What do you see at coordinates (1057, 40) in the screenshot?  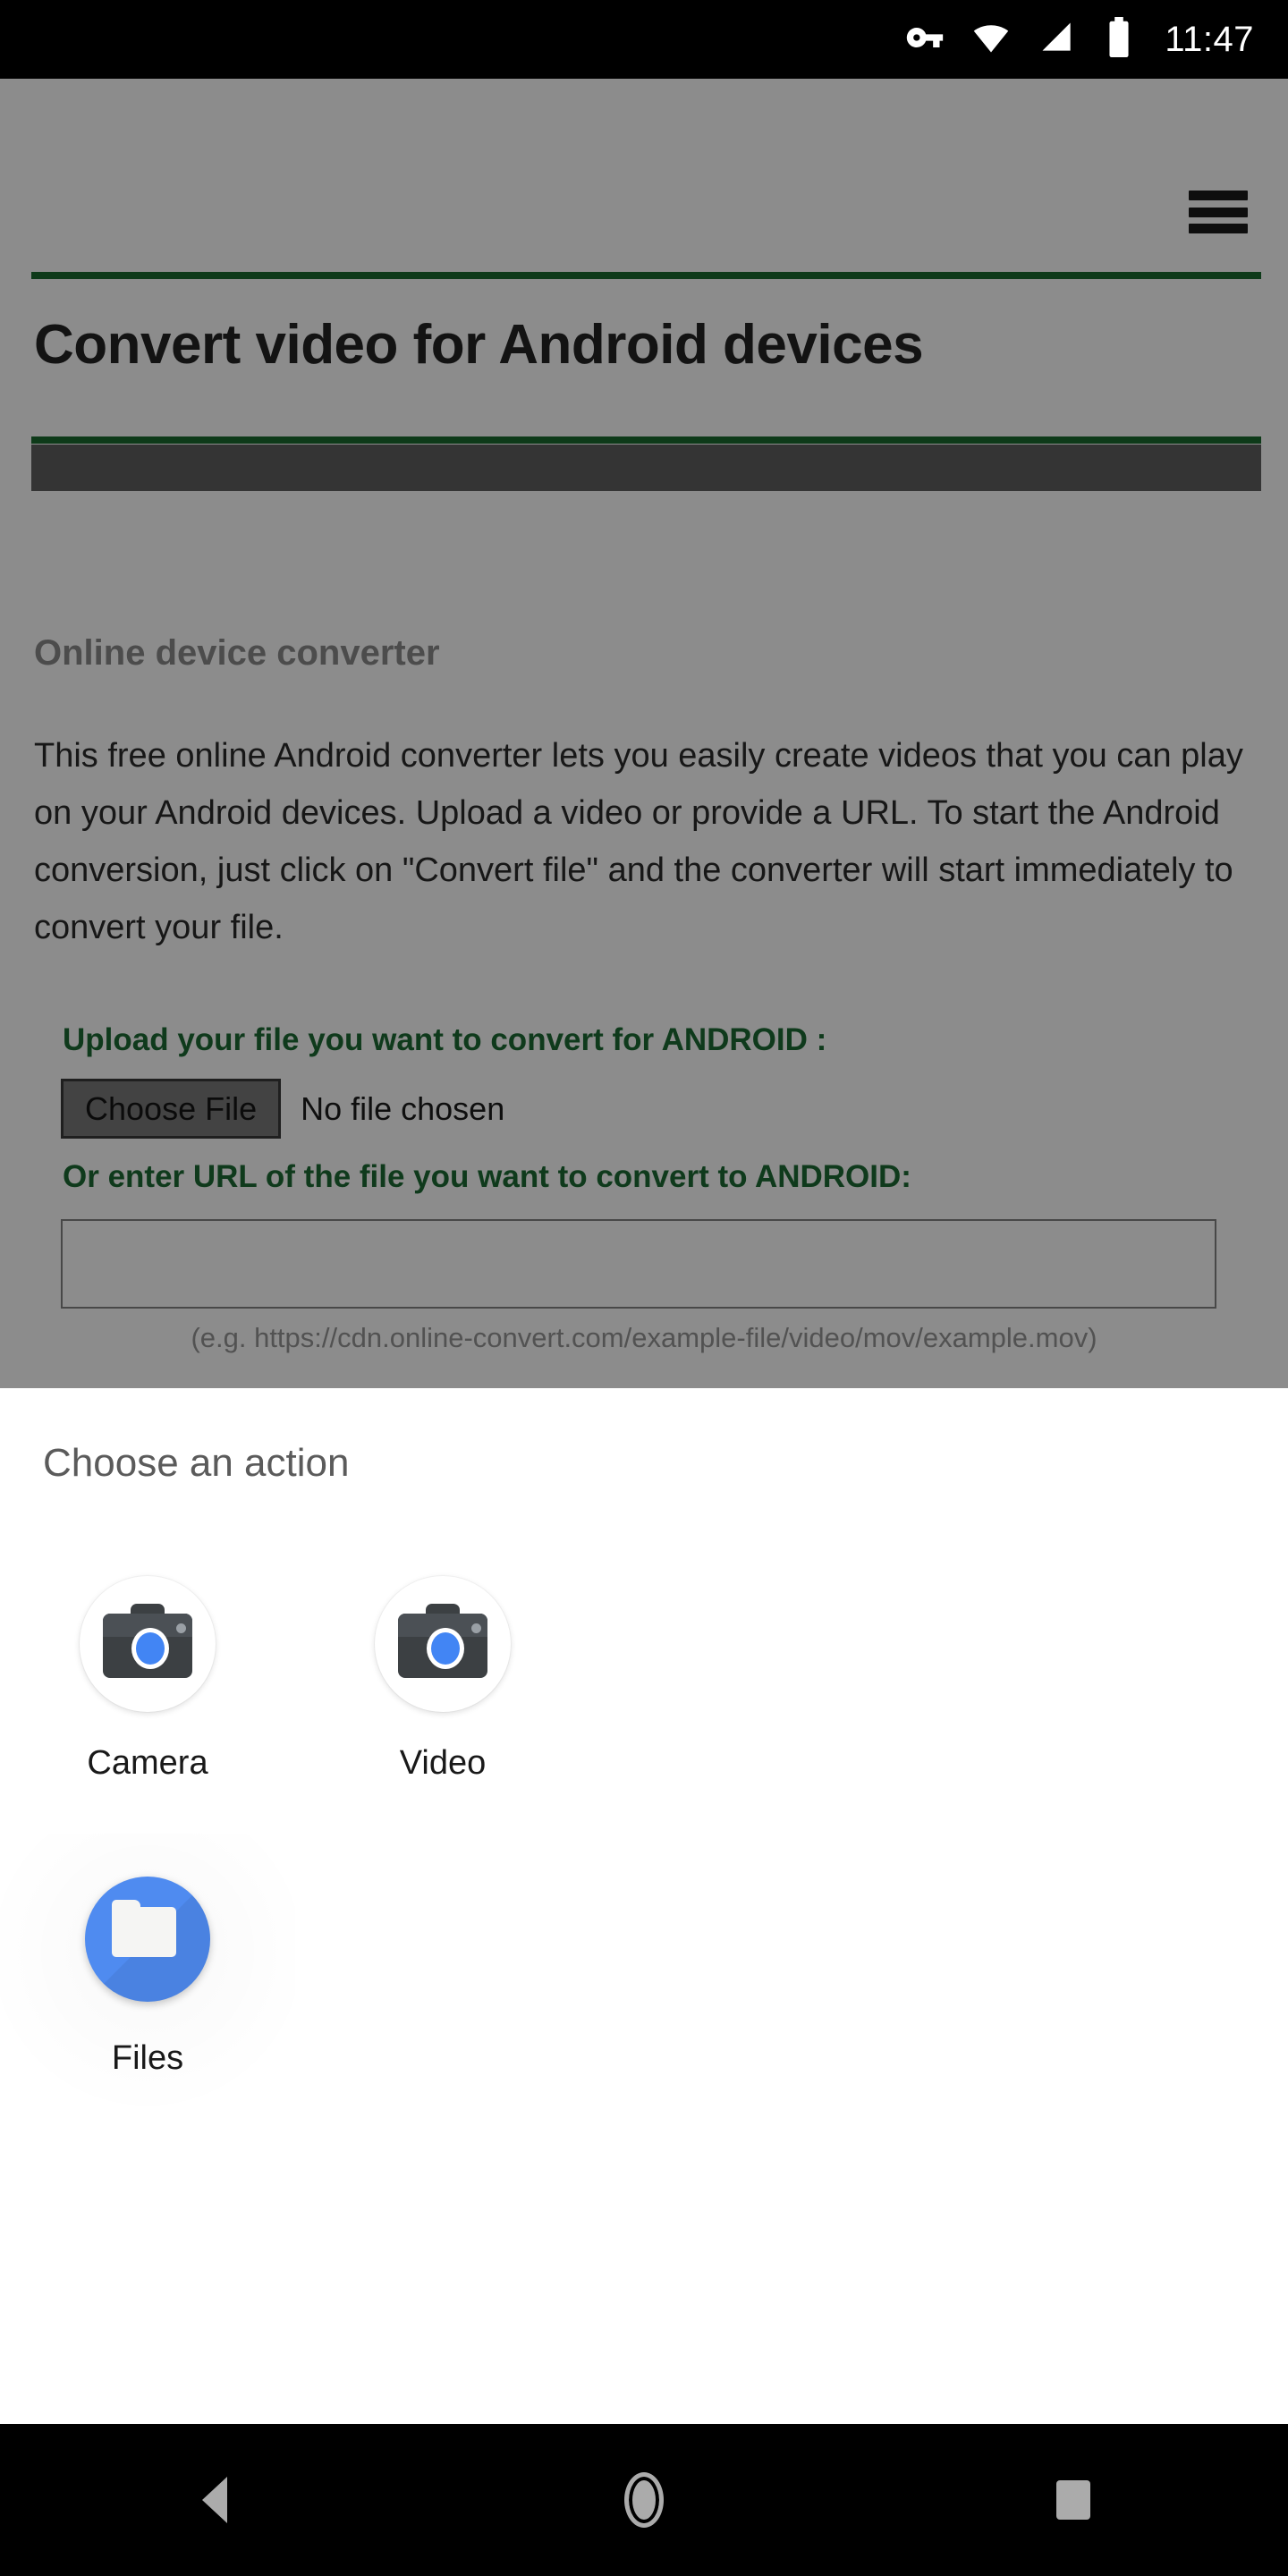 I see `cell-signal-icon` at bounding box center [1057, 40].